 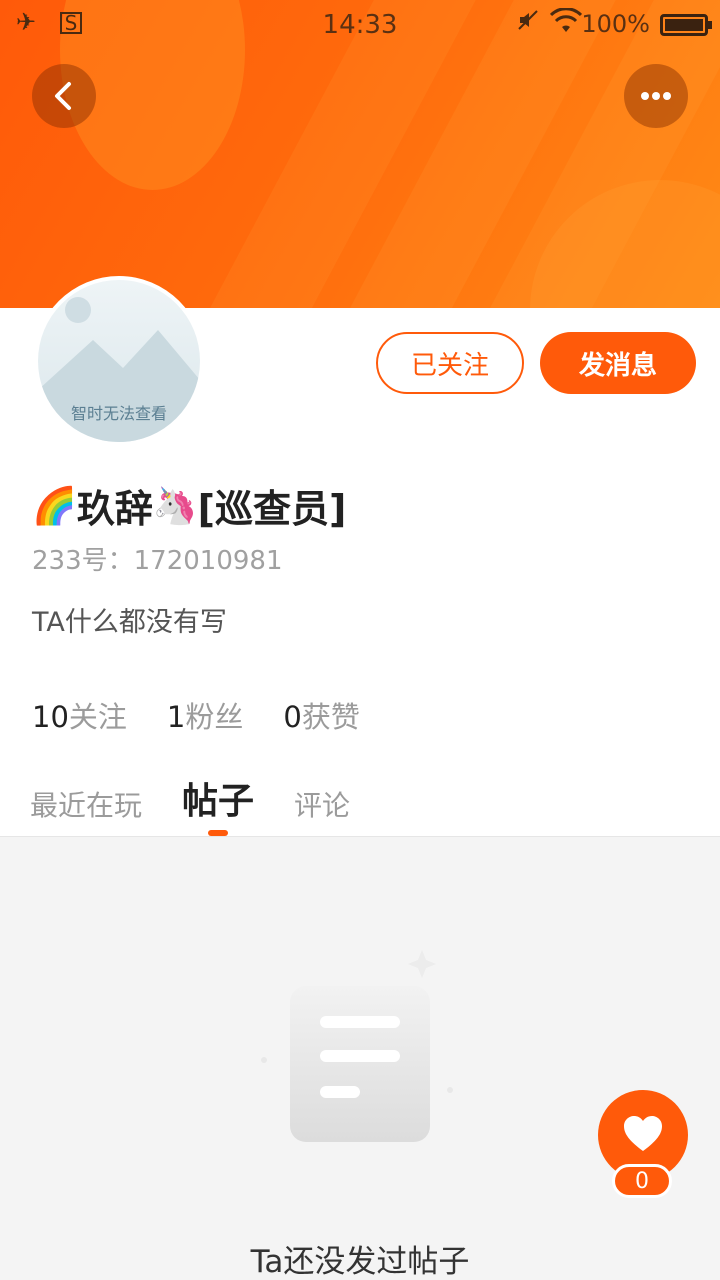 What do you see at coordinates (118, 413) in the screenshot?
I see `avatar-caption: 智时无法查看` at bounding box center [118, 413].